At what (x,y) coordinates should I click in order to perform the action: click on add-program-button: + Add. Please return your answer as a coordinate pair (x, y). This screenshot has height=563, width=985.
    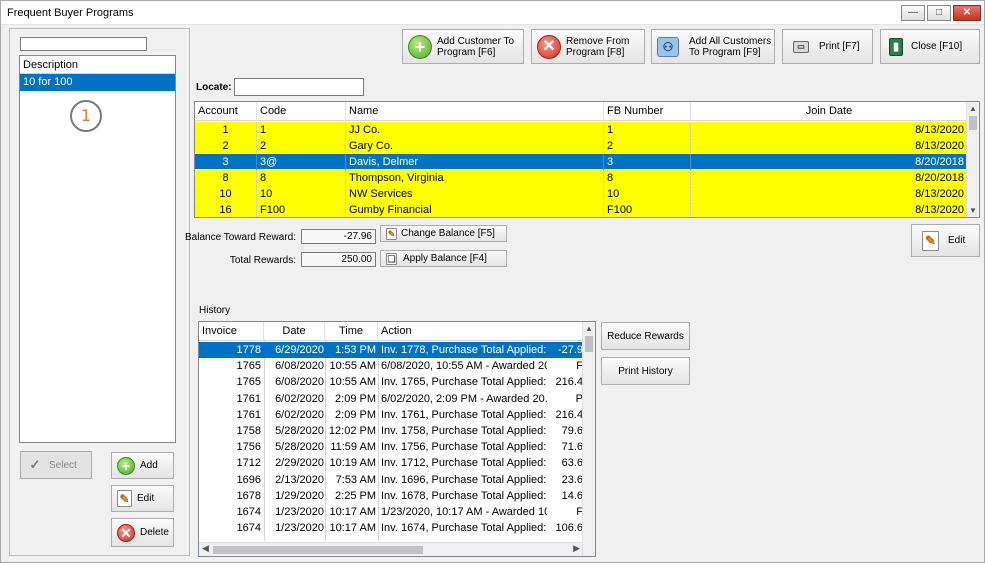
    Looking at the image, I should click on (142, 465).